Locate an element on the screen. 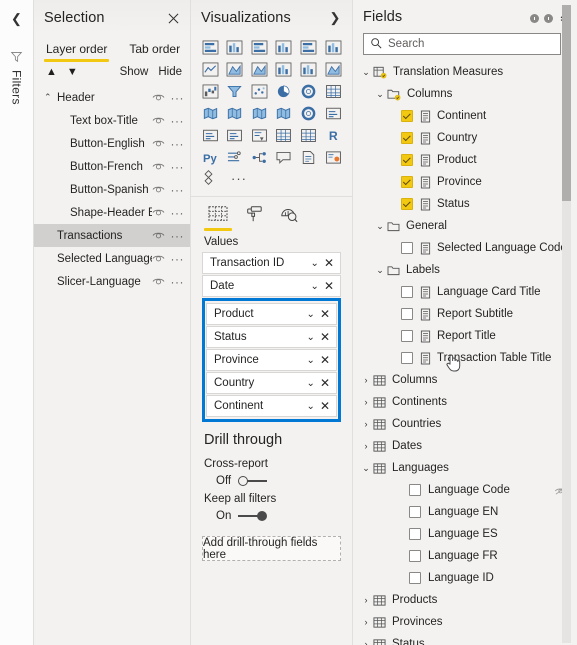 This screenshot has height=645, width=577. stacked-column-chart-icon is located at coordinates (235, 47).